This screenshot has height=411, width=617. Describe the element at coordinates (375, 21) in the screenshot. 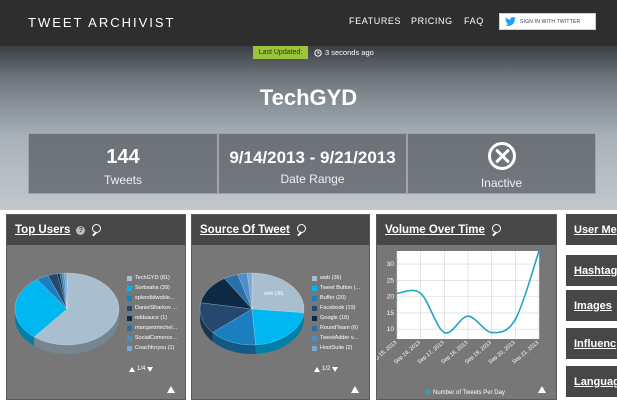

I see `nav-features: FEATURES` at that location.